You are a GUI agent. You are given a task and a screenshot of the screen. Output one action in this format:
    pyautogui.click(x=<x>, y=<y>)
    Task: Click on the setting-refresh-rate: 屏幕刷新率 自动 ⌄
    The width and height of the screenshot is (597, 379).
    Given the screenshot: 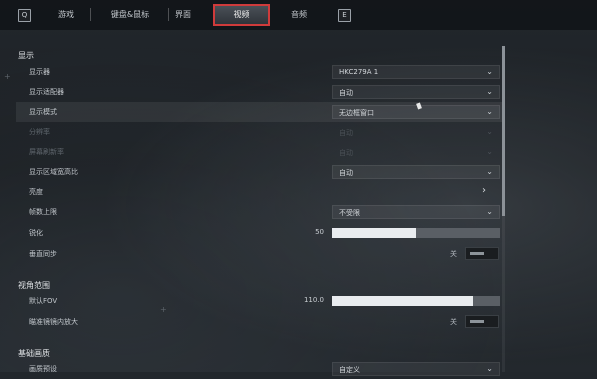 What is the action you would take?
    pyautogui.click(x=259, y=152)
    